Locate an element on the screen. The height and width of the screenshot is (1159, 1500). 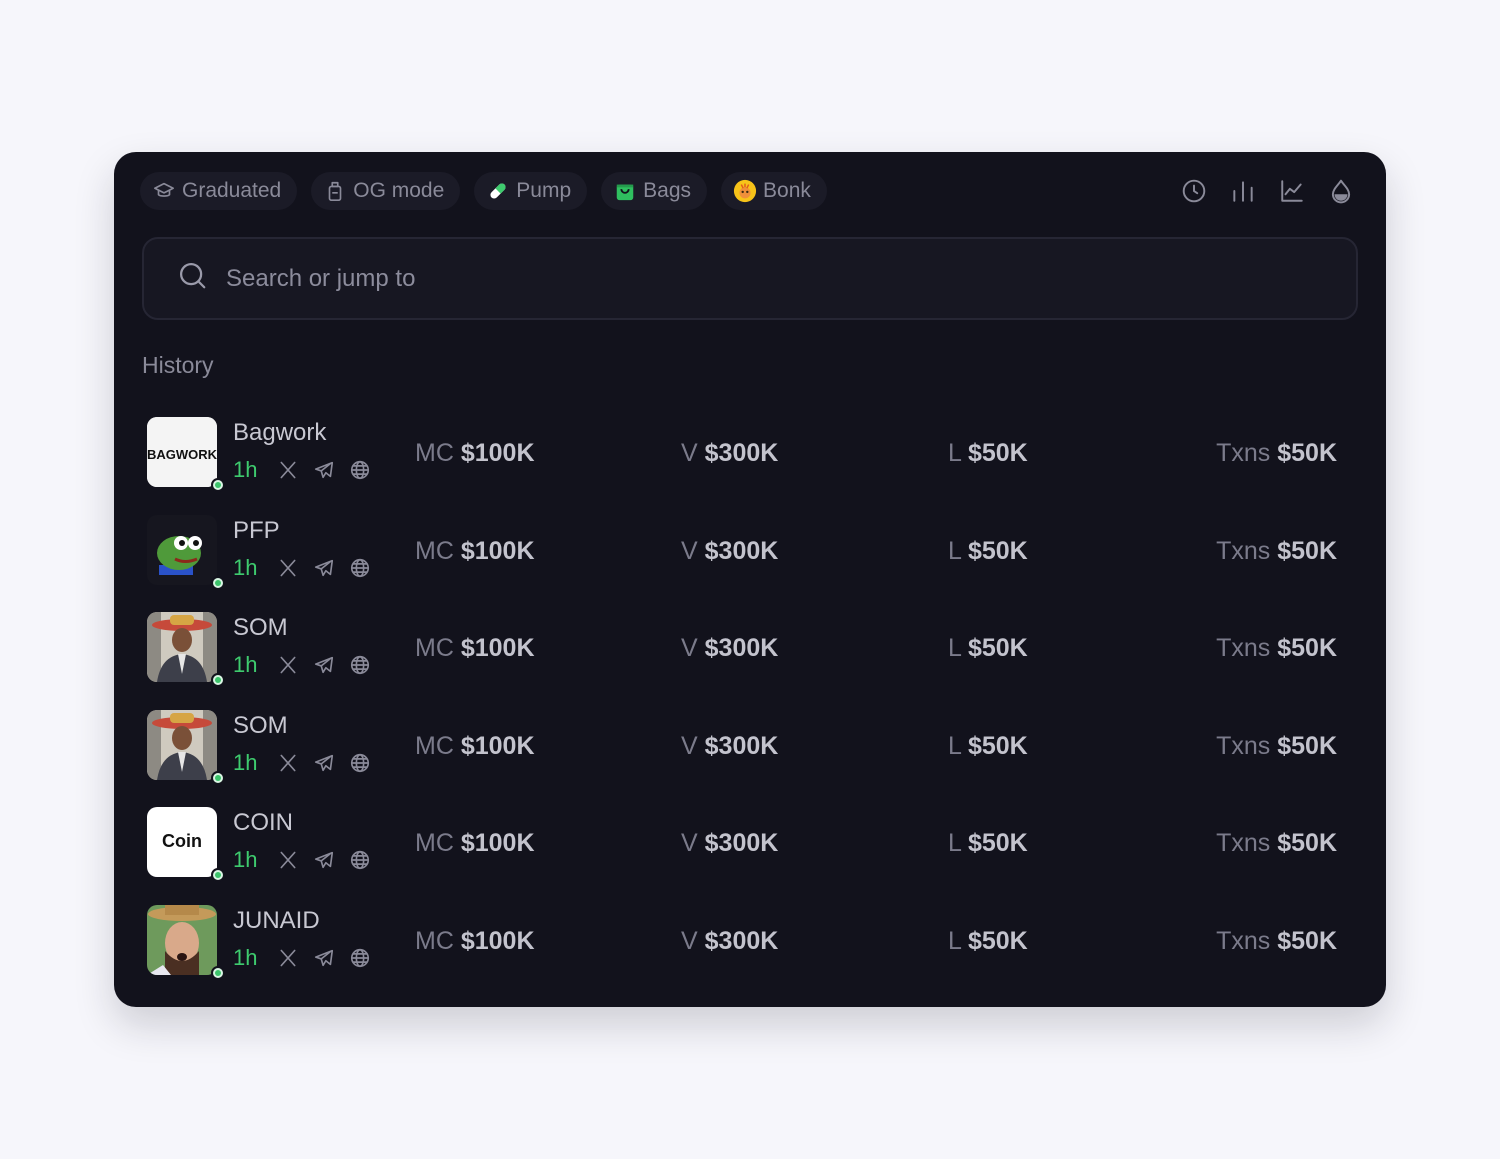
history-row: PFP 1h MC $100K V $300K L $50K Txns $50K is located at coordinates (742, 563).